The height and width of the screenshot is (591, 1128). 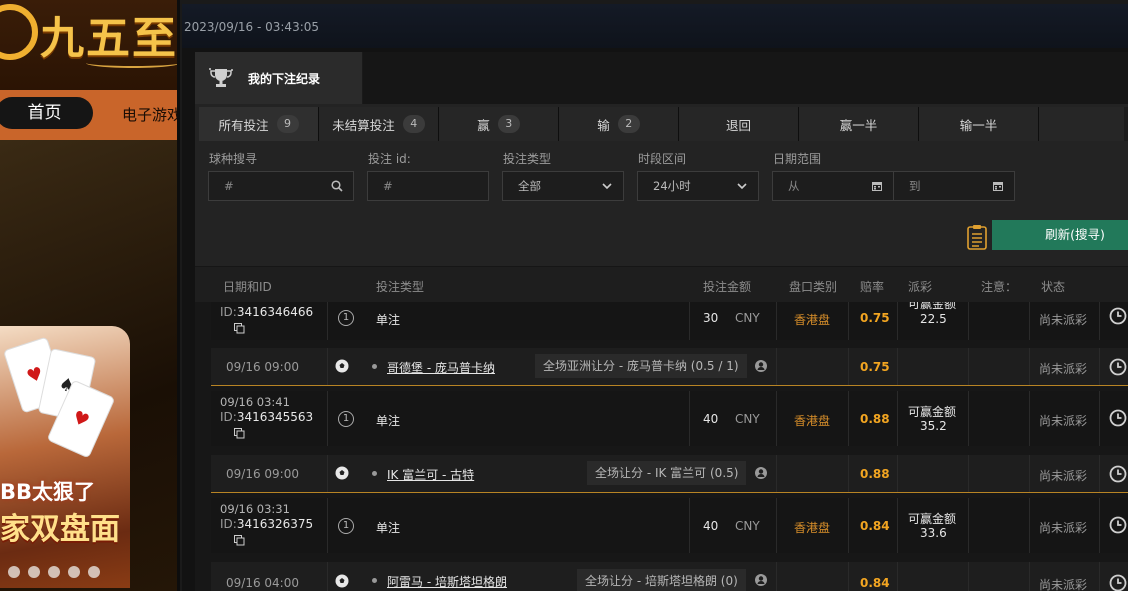 I want to click on date-from-input: 从, so click(x=833, y=186).